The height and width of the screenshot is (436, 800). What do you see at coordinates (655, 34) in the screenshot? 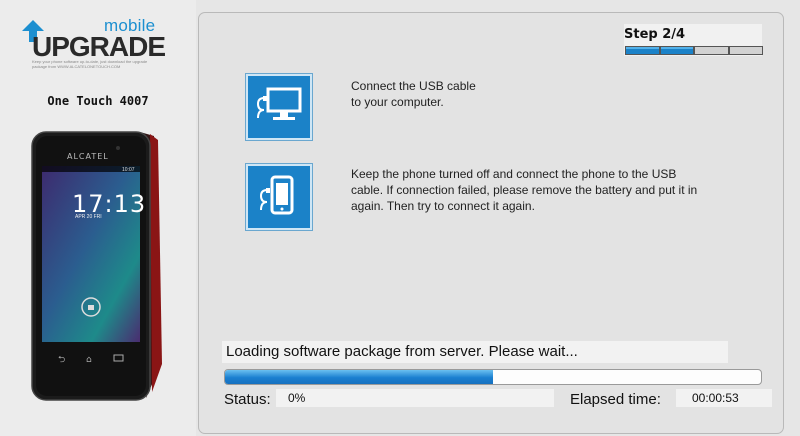
I see `step-label: Step 2/4` at bounding box center [655, 34].